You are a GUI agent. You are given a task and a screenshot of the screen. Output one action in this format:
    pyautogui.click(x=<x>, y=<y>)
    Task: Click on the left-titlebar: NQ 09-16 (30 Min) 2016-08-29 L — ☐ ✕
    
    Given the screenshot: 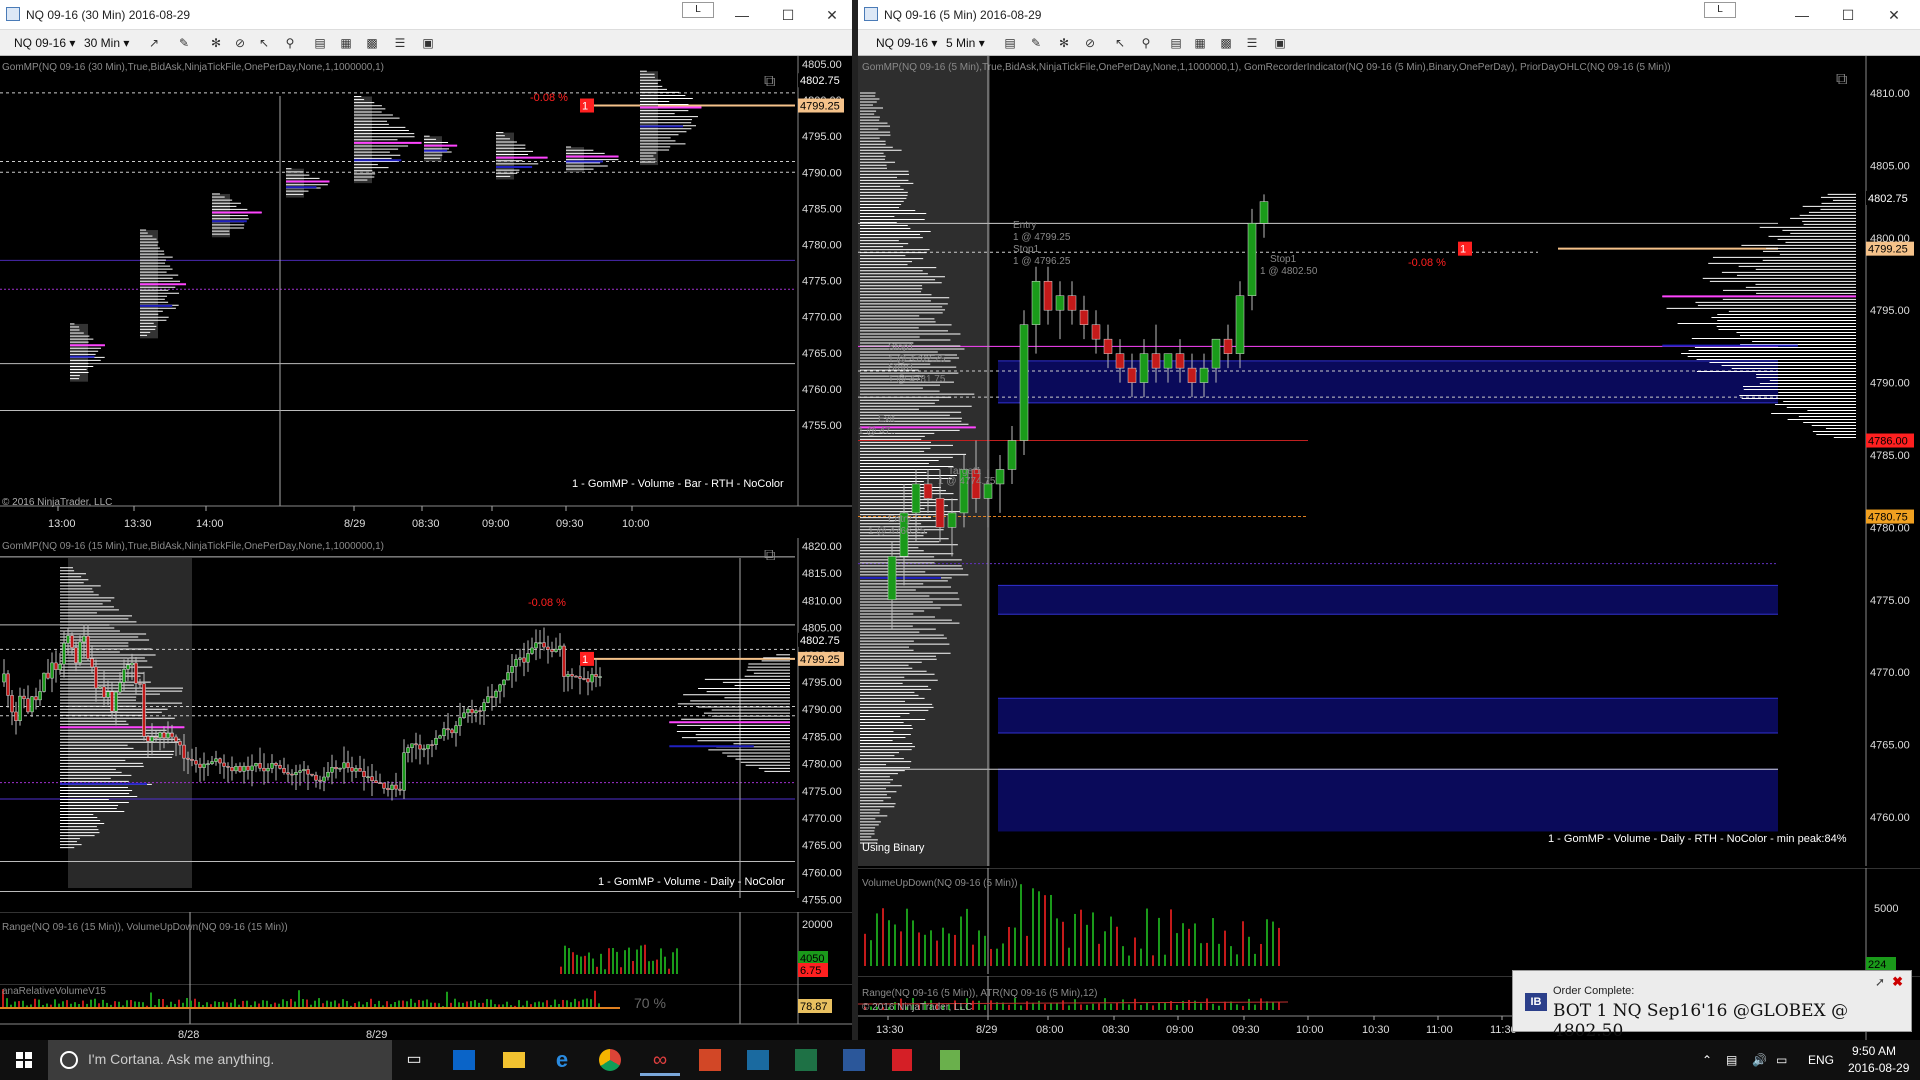 What is the action you would take?
    pyautogui.click(x=426, y=15)
    